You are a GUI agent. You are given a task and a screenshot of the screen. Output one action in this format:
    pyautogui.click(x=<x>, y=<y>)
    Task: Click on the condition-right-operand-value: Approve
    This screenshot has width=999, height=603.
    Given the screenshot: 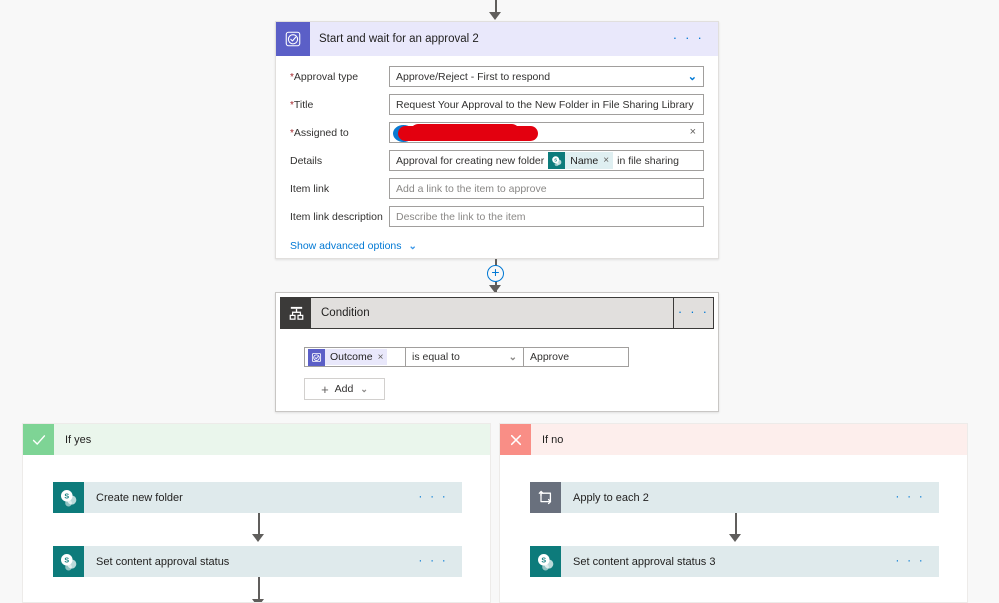 What is the action you would take?
    pyautogui.click(x=550, y=357)
    